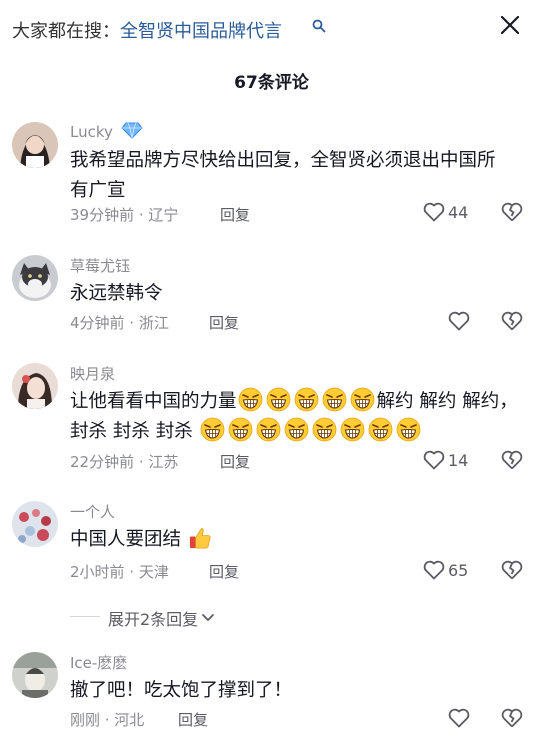  Describe the element at coordinates (106, 131) in the screenshot. I see `username: Lucky` at that location.